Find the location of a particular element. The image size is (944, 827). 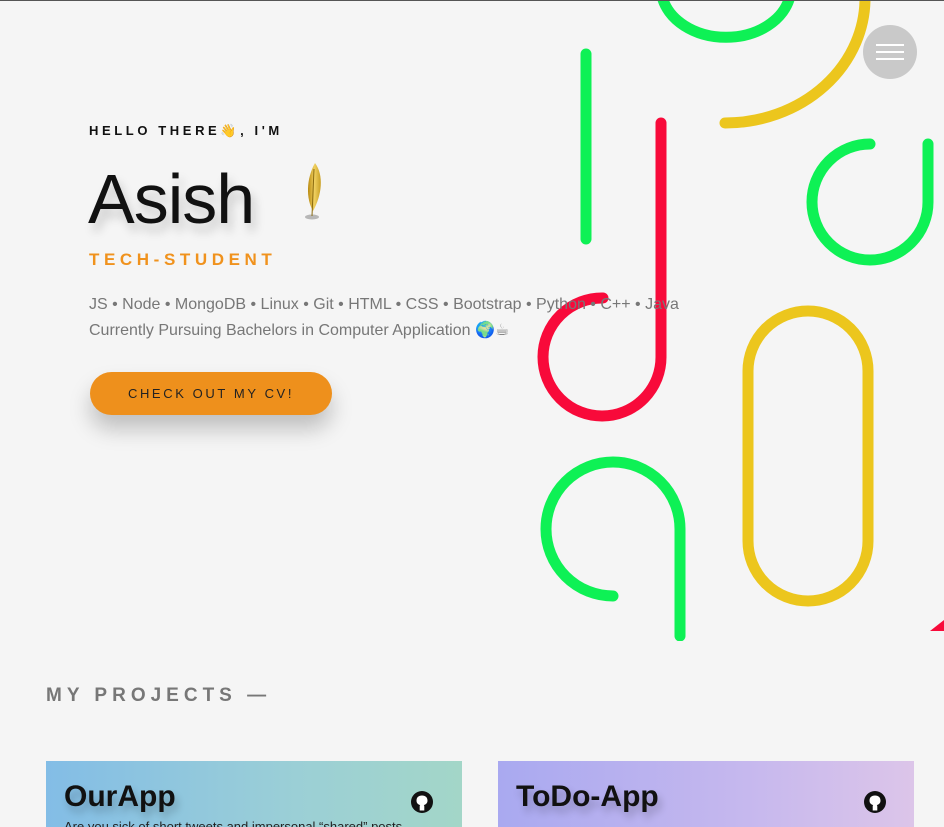

hero-greeting: HELLO THERE👋, I'M is located at coordinates (186, 130).